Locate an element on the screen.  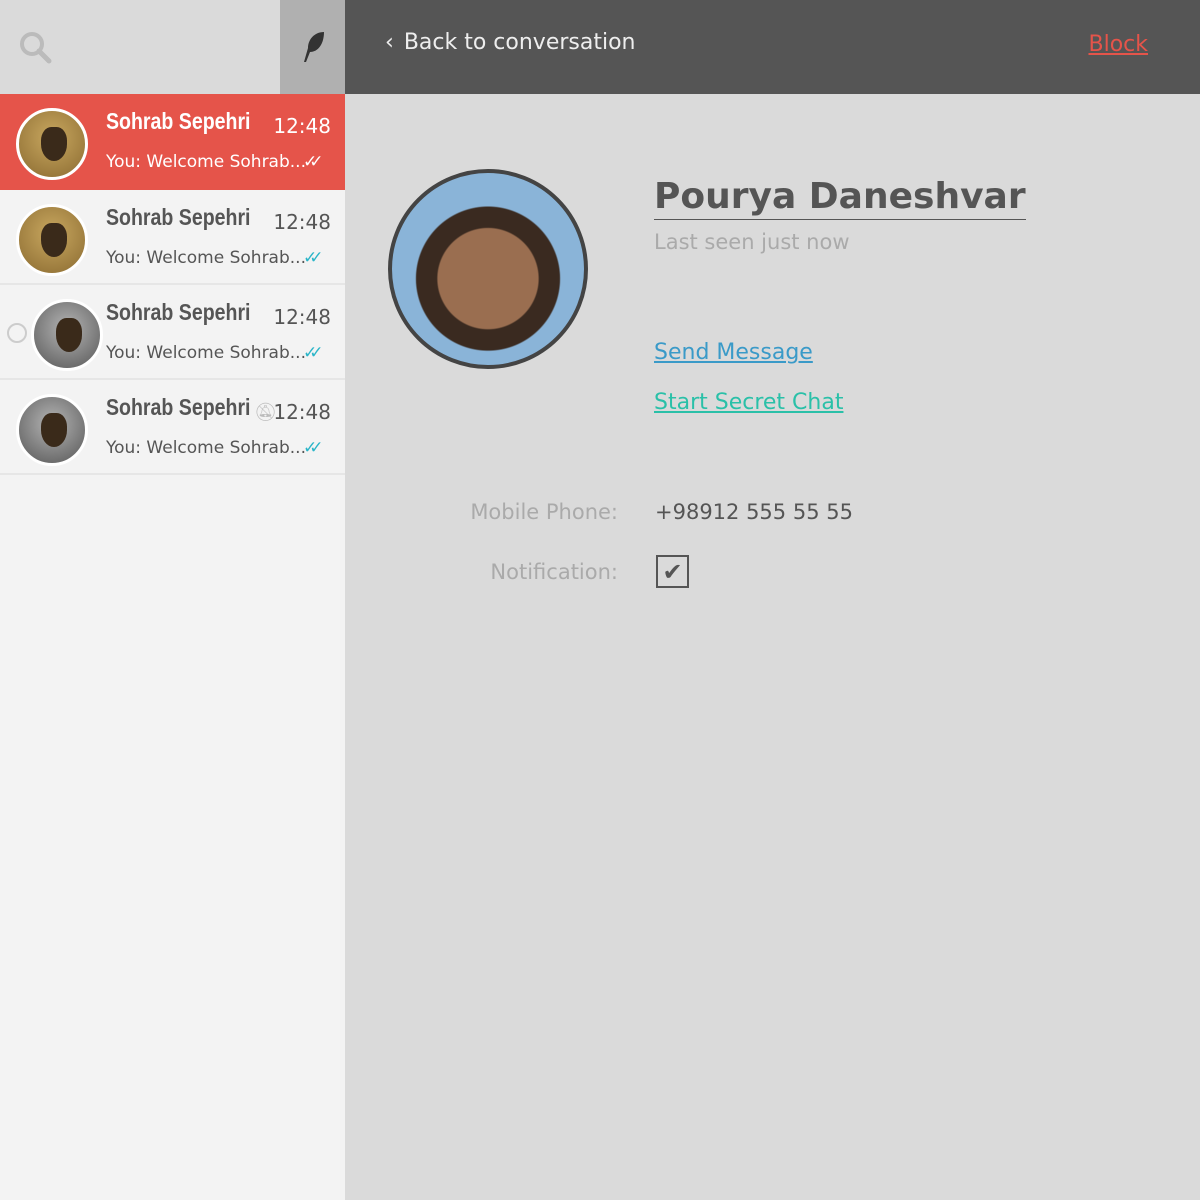
search-bar is located at coordinates (172, 47).